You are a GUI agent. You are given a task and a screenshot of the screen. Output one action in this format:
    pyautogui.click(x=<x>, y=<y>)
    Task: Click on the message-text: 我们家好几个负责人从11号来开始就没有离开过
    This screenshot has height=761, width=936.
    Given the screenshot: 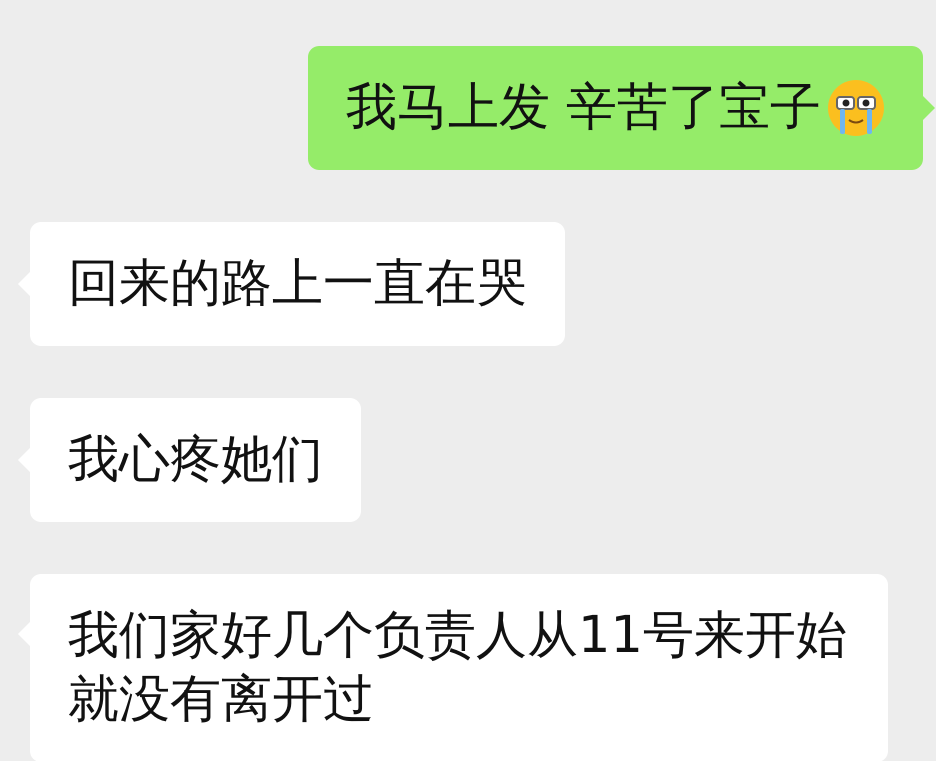 What is the action you would take?
    pyautogui.click(x=458, y=668)
    